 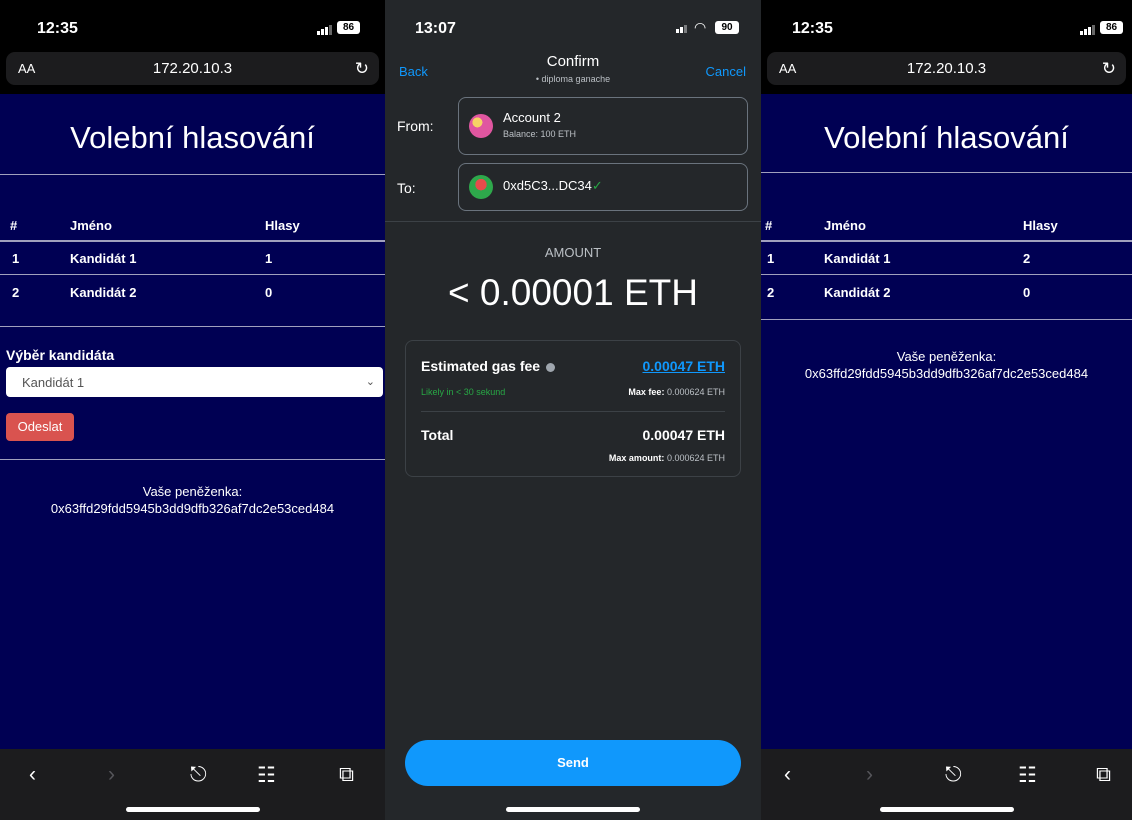 I want to click on recipient-avatar-icon, so click(x=481, y=187).